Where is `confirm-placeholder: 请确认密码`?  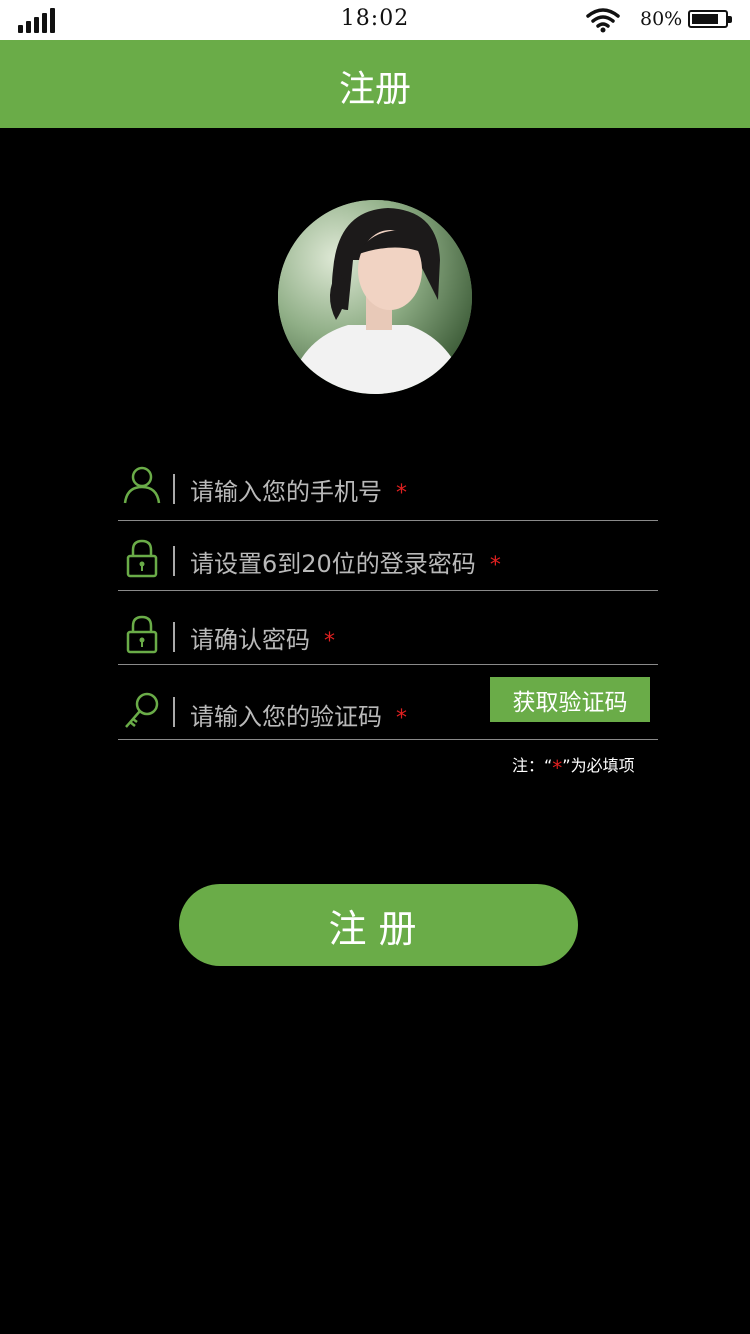
confirm-placeholder: 请确认密码 is located at coordinates (250, 640).